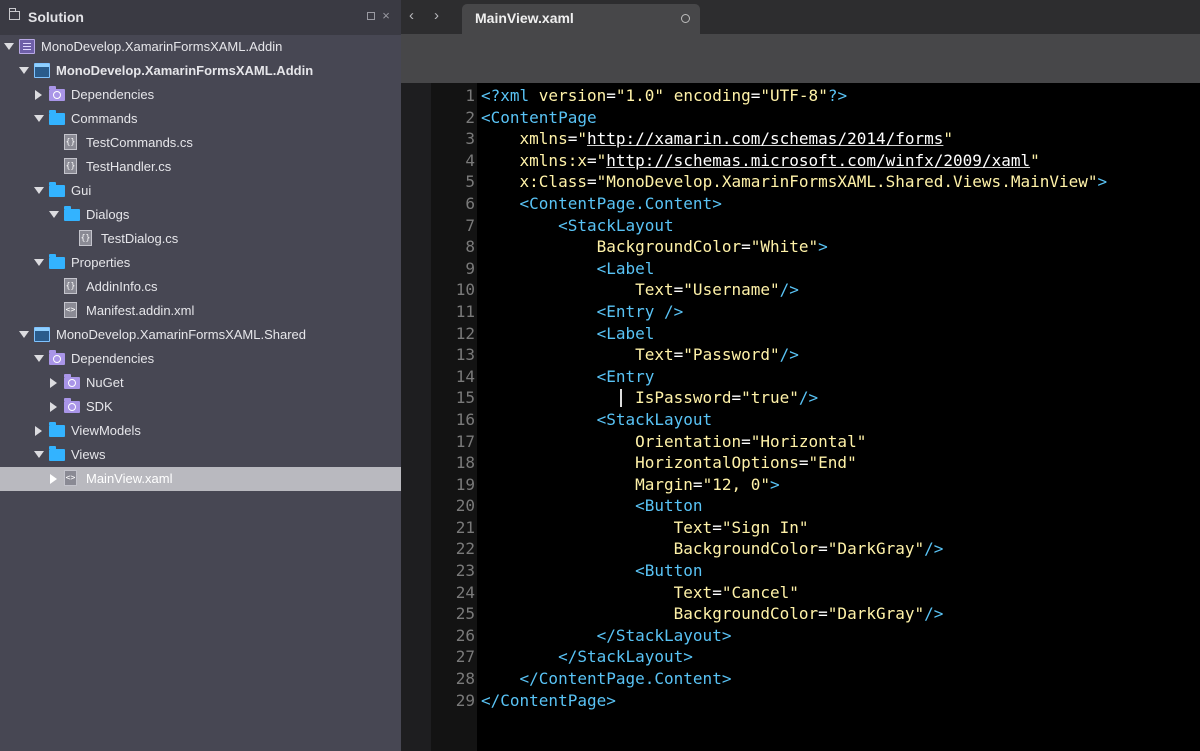  Describe the element at coordinates (606, 679) in the screenshot. I see `code-text: </ContentPage.Content>` at that location.